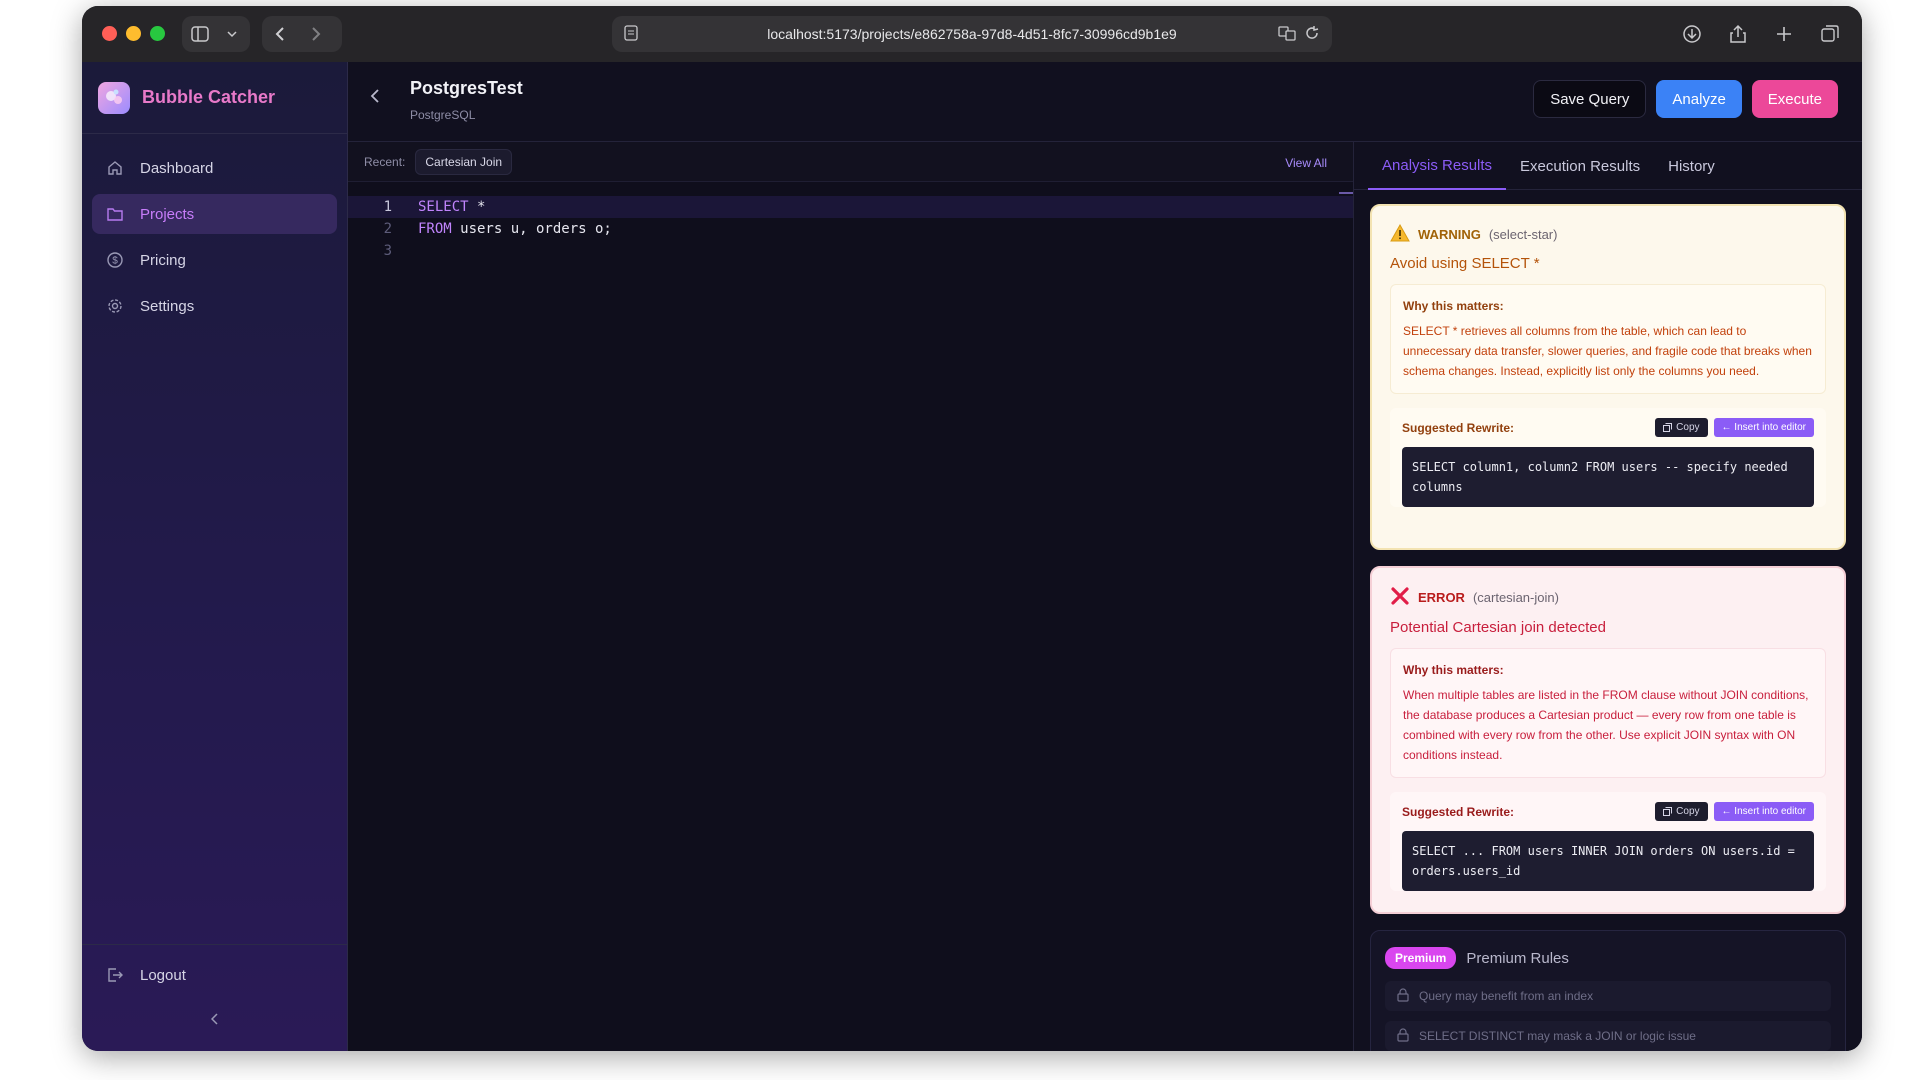 This screenshot has height=1080, width=1920. Describe the element at coordinates (387, 207) in the screenshot. I see `line-number: 1` at that location.